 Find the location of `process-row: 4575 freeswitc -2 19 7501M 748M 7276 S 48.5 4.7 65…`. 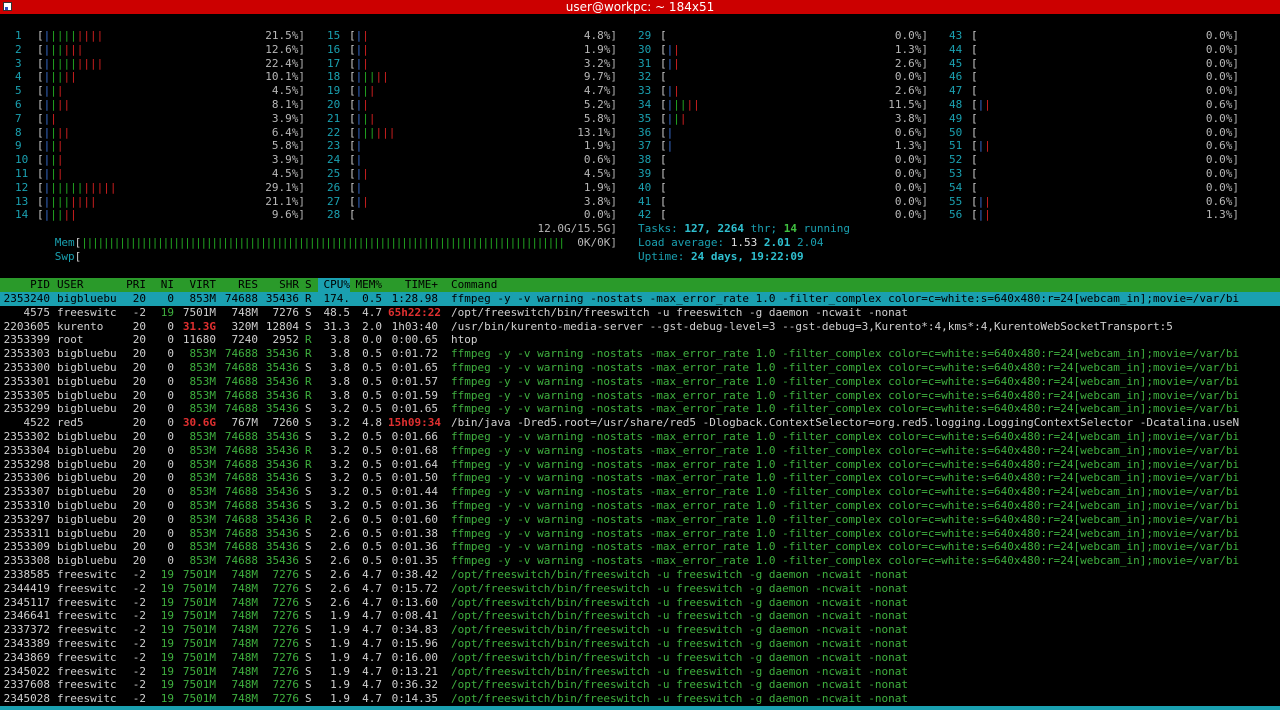

process-row: 4575 freeswitc -2 19 7501M 748M 7276 S 48.5 4.7 65… is located at coordinates (640, 313).